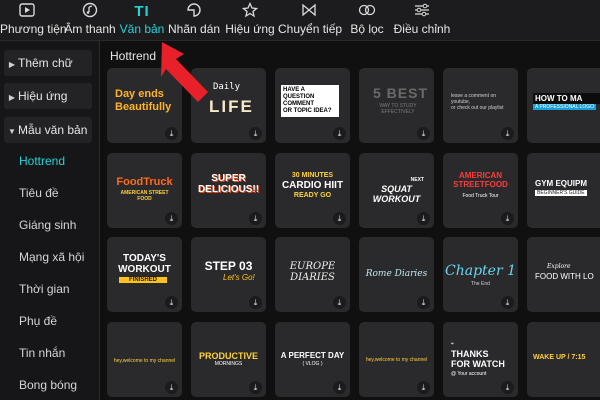  Describe the element at coordinates (312, 277) in the screenshot. I see `card-text: DIARIES` at that location.